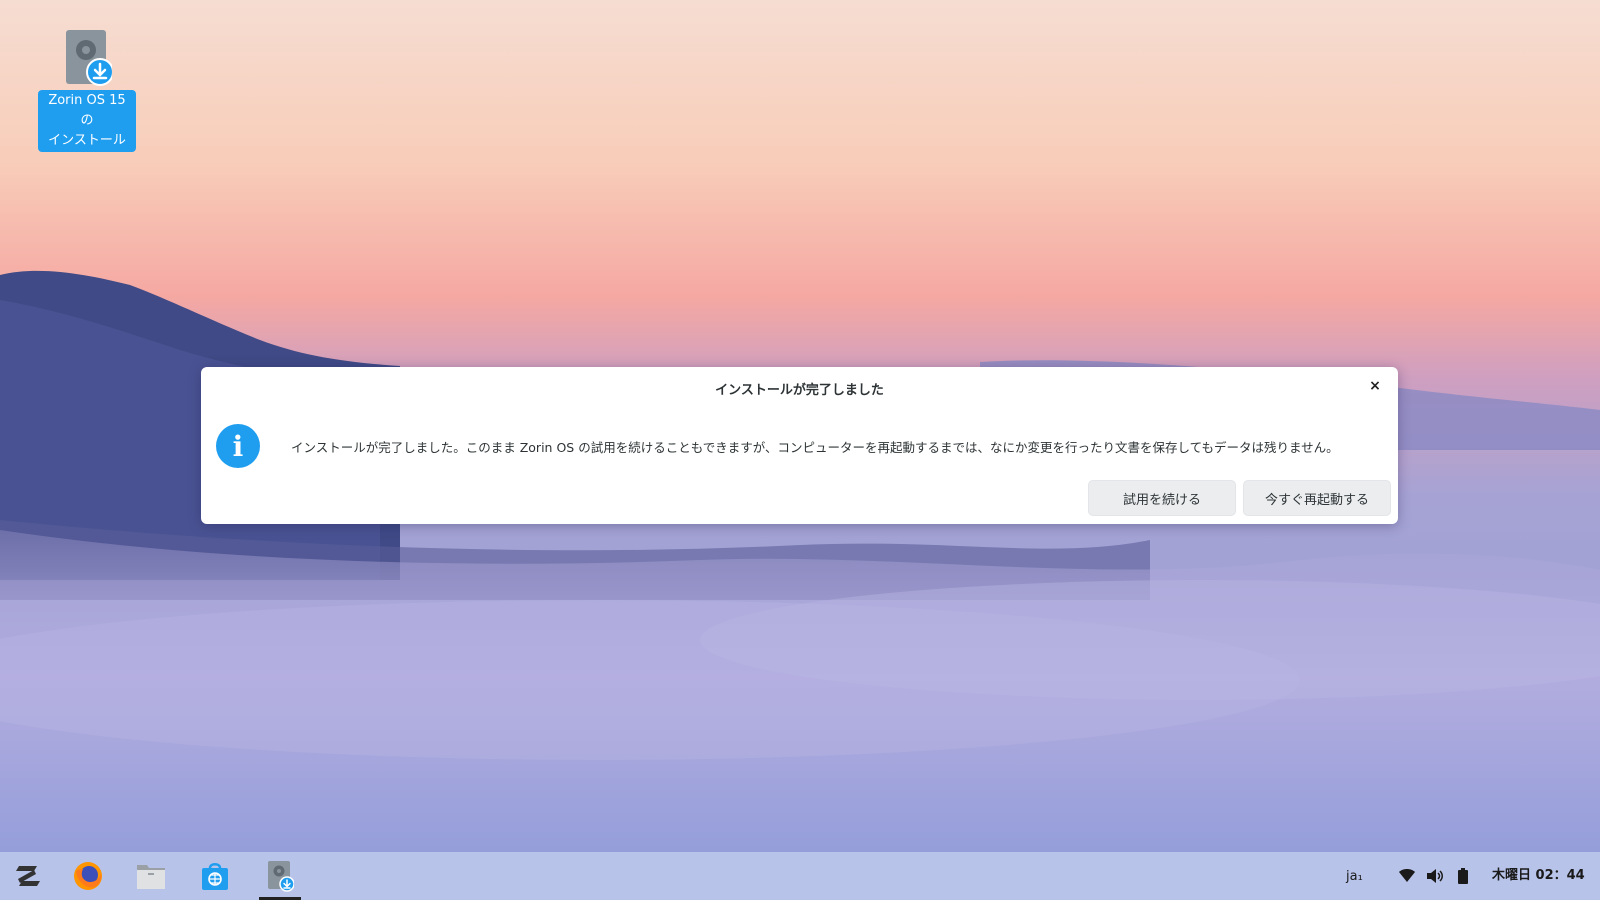  I want to click on wifi-icon, so click(1407, 876).